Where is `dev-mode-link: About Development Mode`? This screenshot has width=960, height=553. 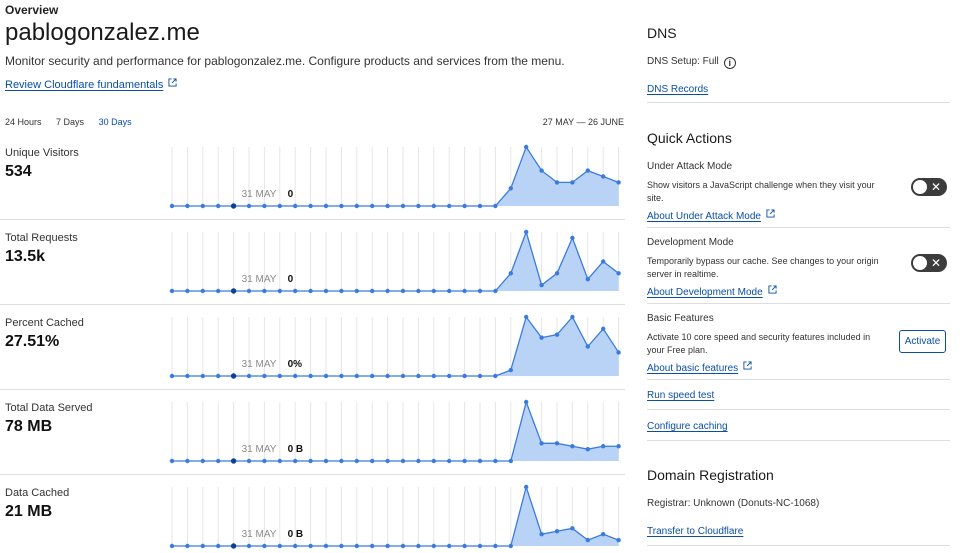
dev-mode-link: About Development Mode is located at coordinates (712, 291).